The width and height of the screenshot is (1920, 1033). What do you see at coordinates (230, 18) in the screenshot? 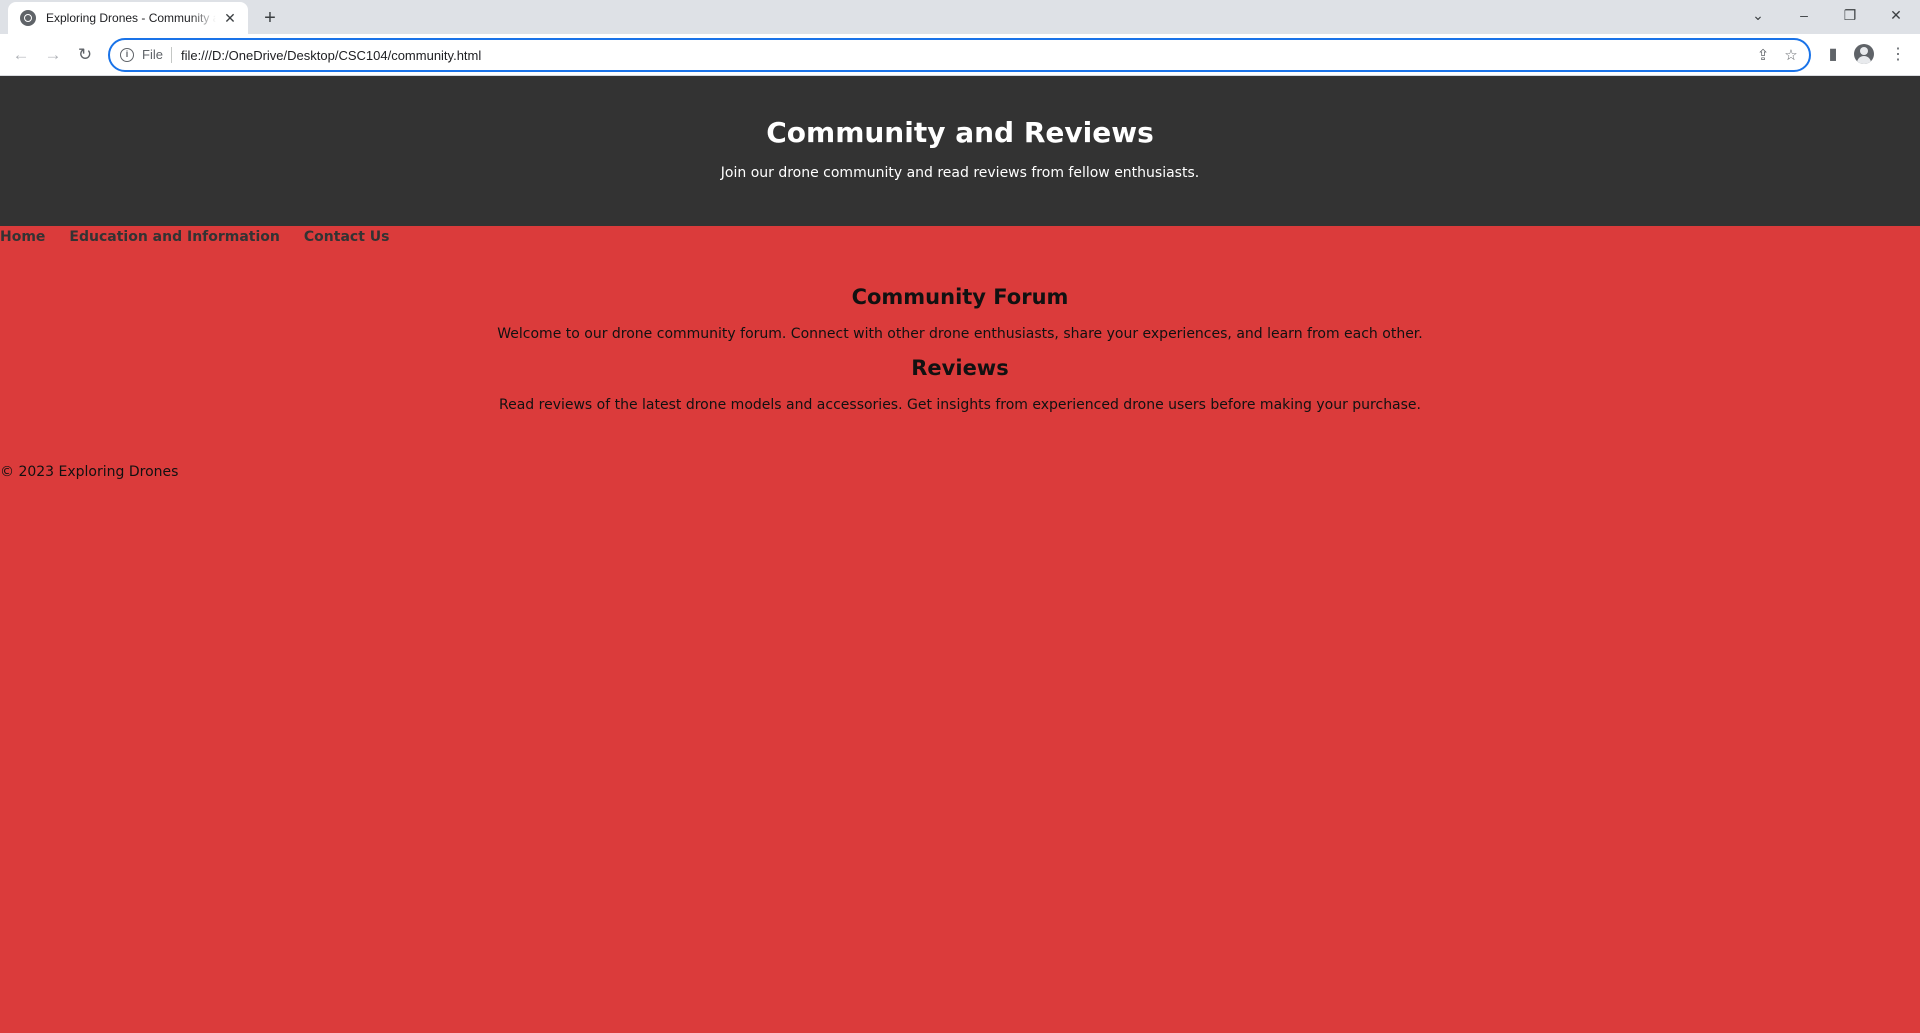
I see `close-tab-icon: ✕` at bounding box center [230, 18].